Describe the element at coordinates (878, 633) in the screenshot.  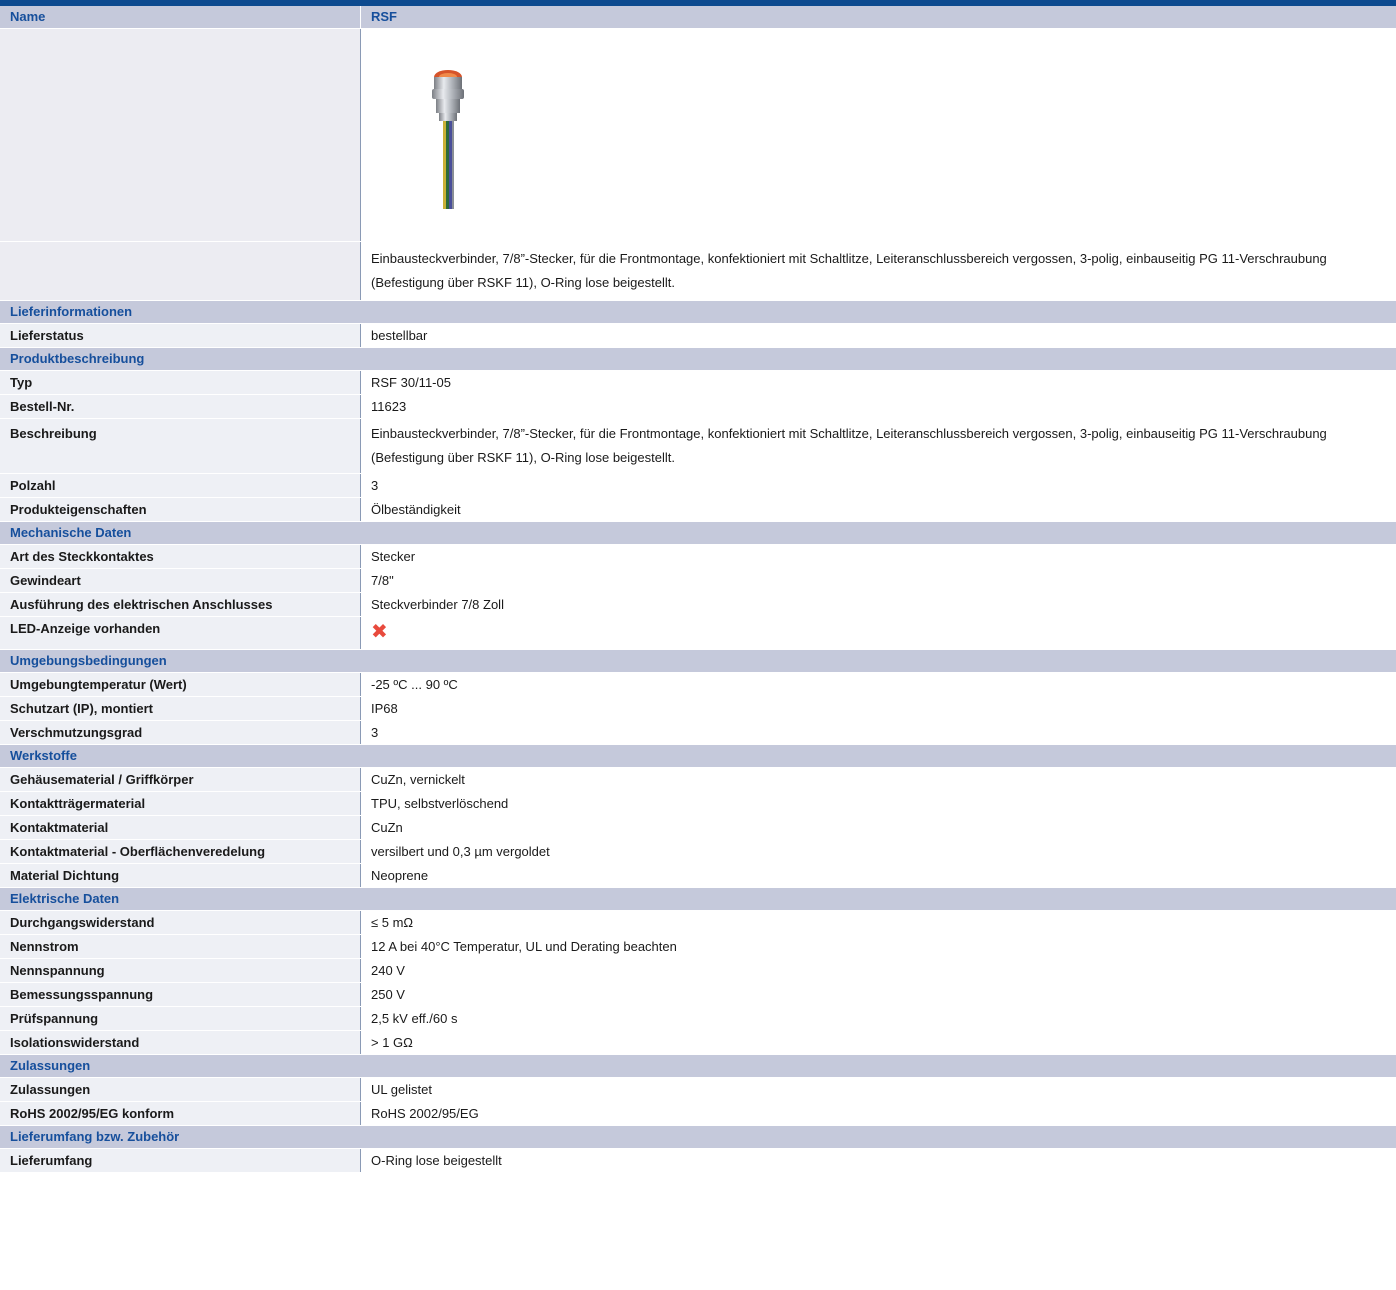
I see `spec-value: ✖` at that location.